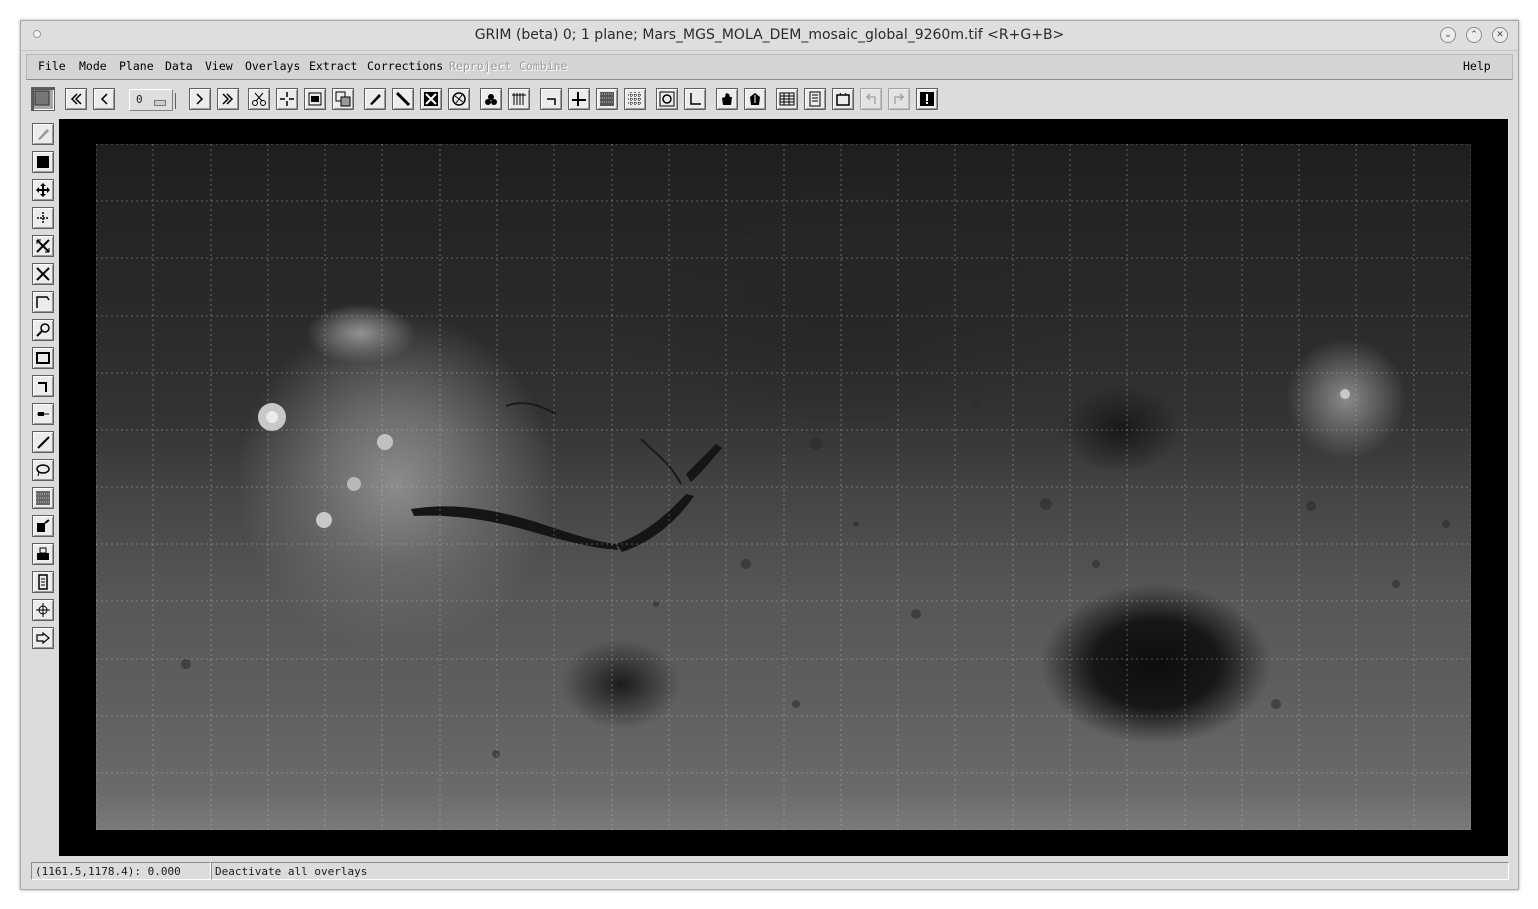 This screenshot has width=1538, height=909. Describe the element at coordinates (1448, 35) in the screenshot. I see `minimize-icon: ⌄` at that location.